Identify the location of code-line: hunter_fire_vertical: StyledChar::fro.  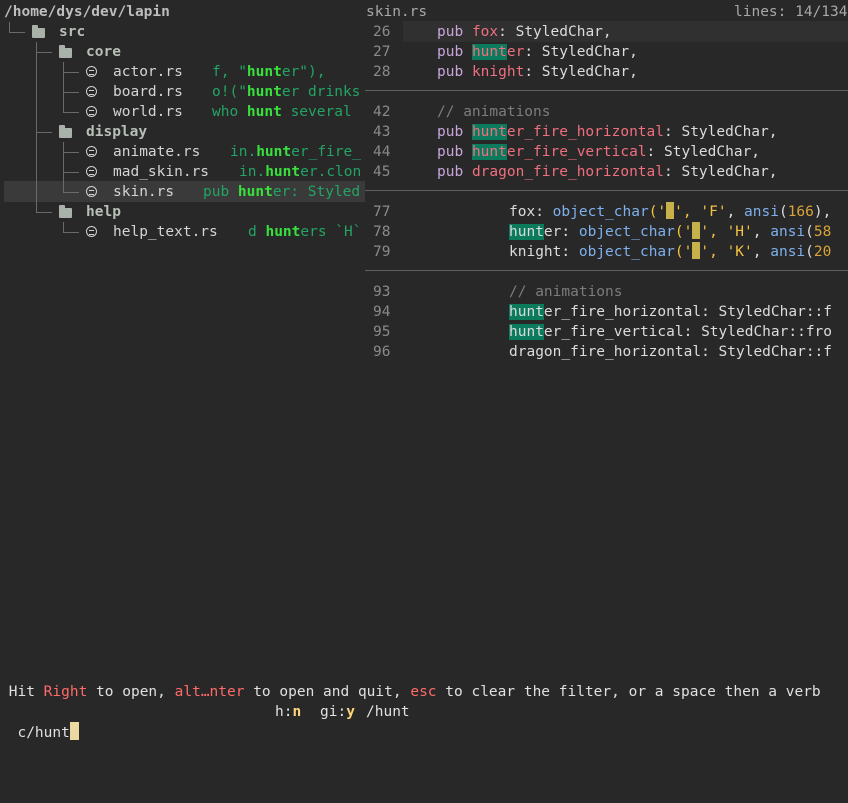
(671, 332).